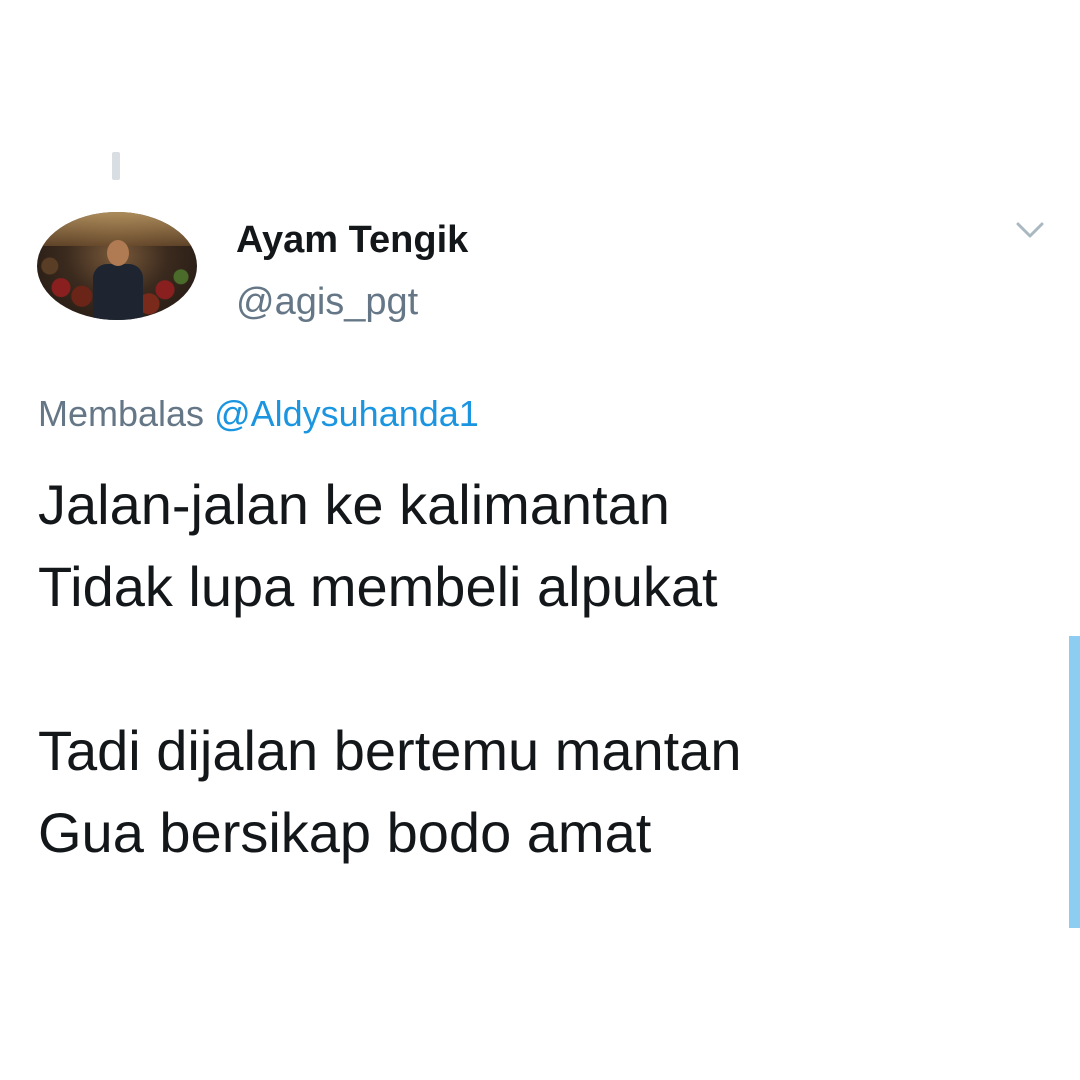 The height and width of the screenshot is (1080, 1080). What do you see at coordinates (121, 413) in the screenshot?
I see `reply-prefix: Membalas` at bounding box center [121, 413].